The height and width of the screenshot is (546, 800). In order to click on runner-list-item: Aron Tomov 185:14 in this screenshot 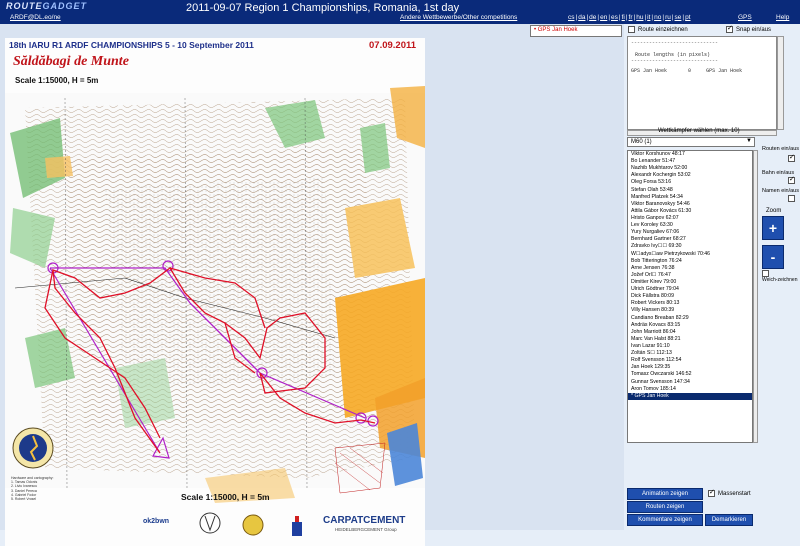, I will do `click(690, 389)`.